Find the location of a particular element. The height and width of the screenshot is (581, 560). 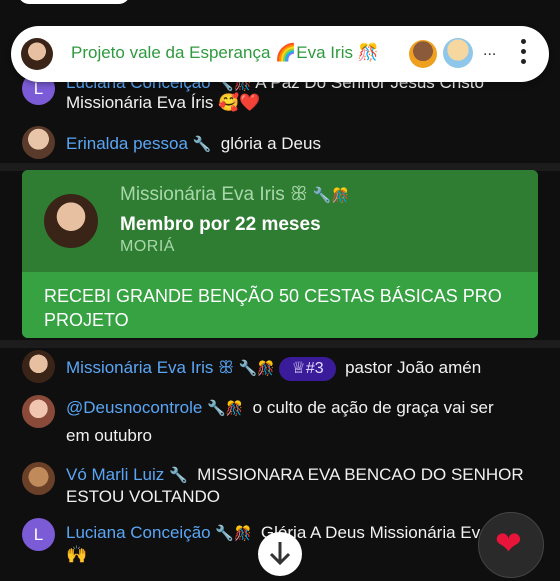

superchat-avatar is located at coordinates (71, 221).